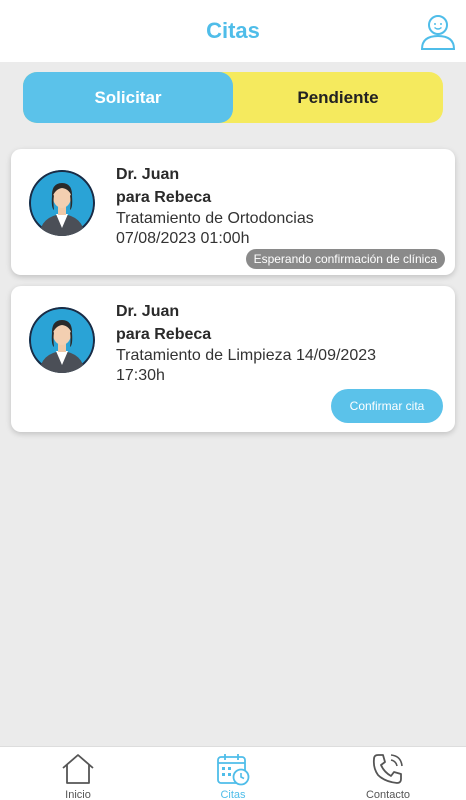  I want to click on nav-label: Citas, so click(233, 794).